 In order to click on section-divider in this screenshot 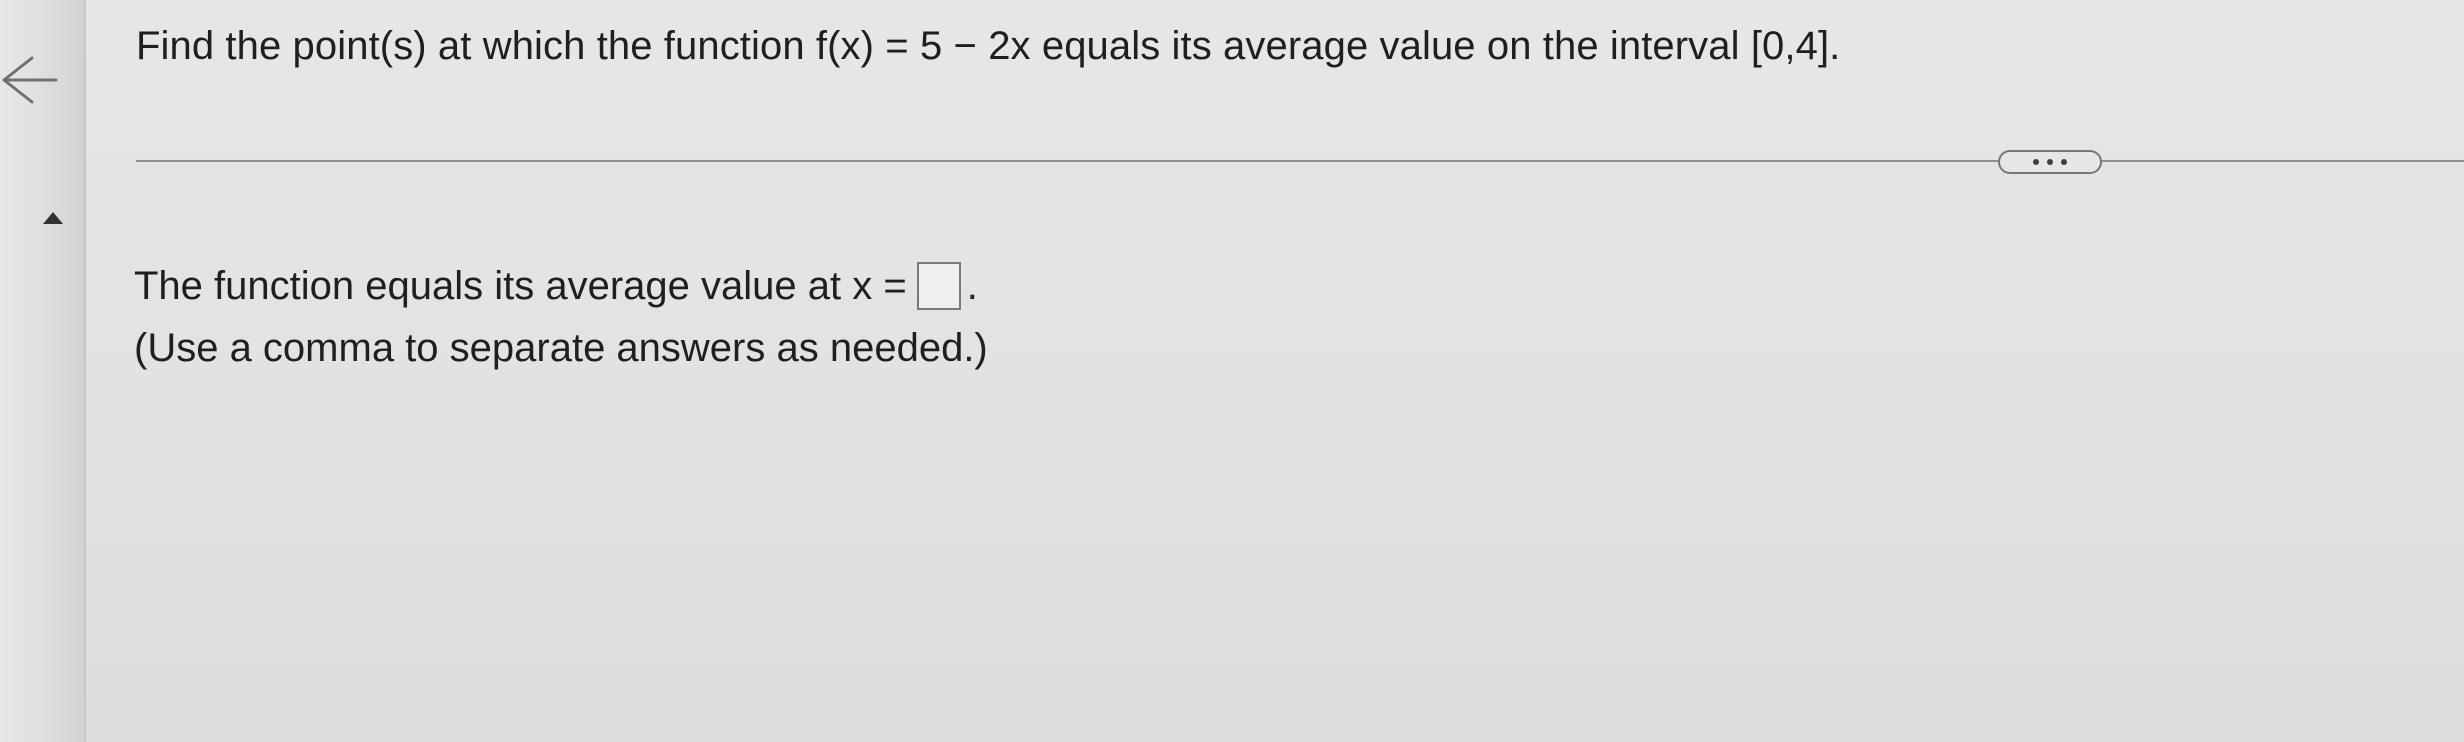, I will do `click(1300, 161)`.